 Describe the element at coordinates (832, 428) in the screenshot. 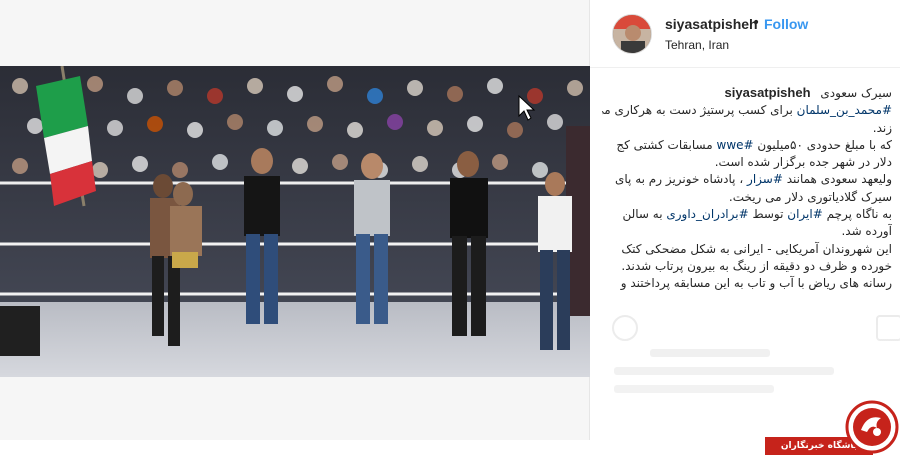

I see `watermark: باشگاه خبرنگاران` at that location.